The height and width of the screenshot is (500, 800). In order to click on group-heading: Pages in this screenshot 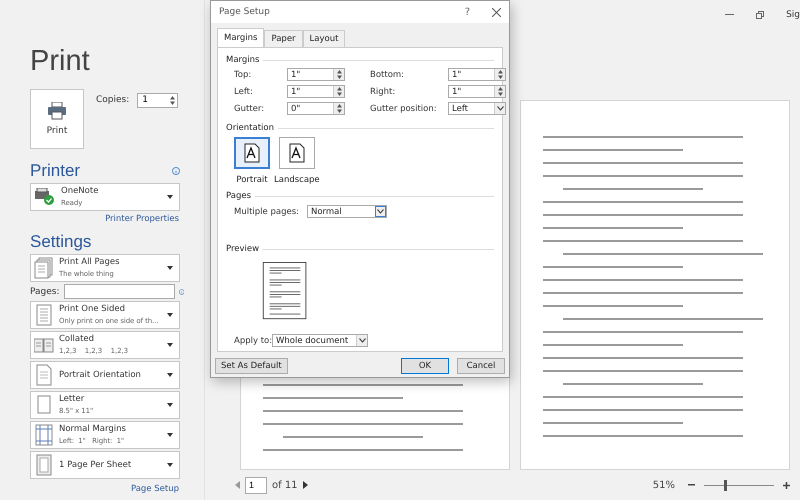, I will do `click(239, 196)`.